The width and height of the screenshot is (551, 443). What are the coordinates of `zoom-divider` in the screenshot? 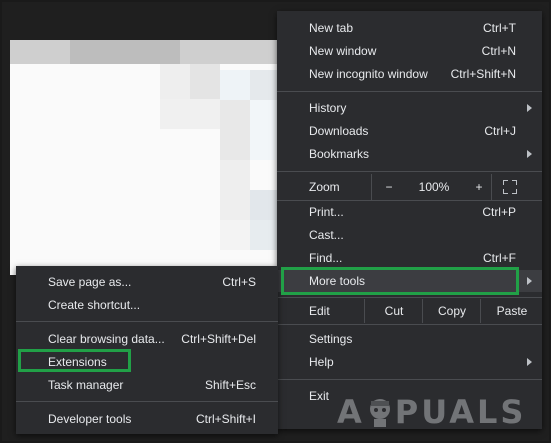 It's located at (492, 187).